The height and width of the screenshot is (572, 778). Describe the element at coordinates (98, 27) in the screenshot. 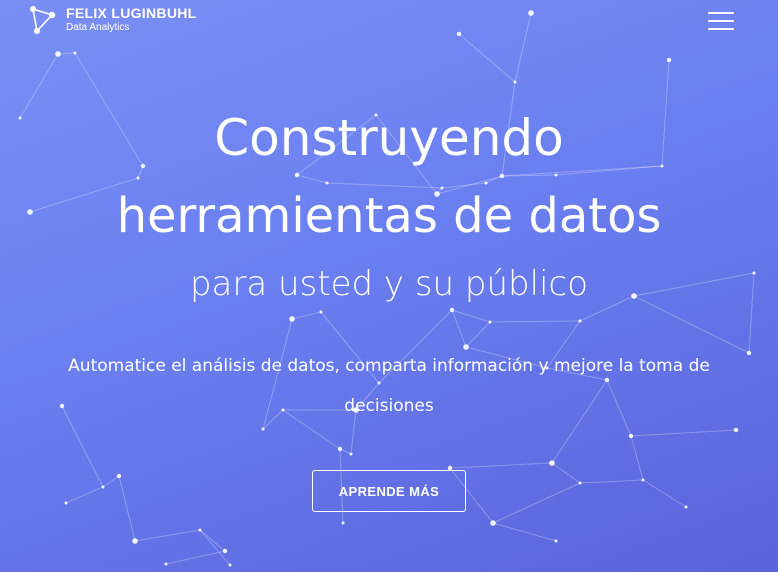

I see `brand-tagline: Data Analytics` at that location.